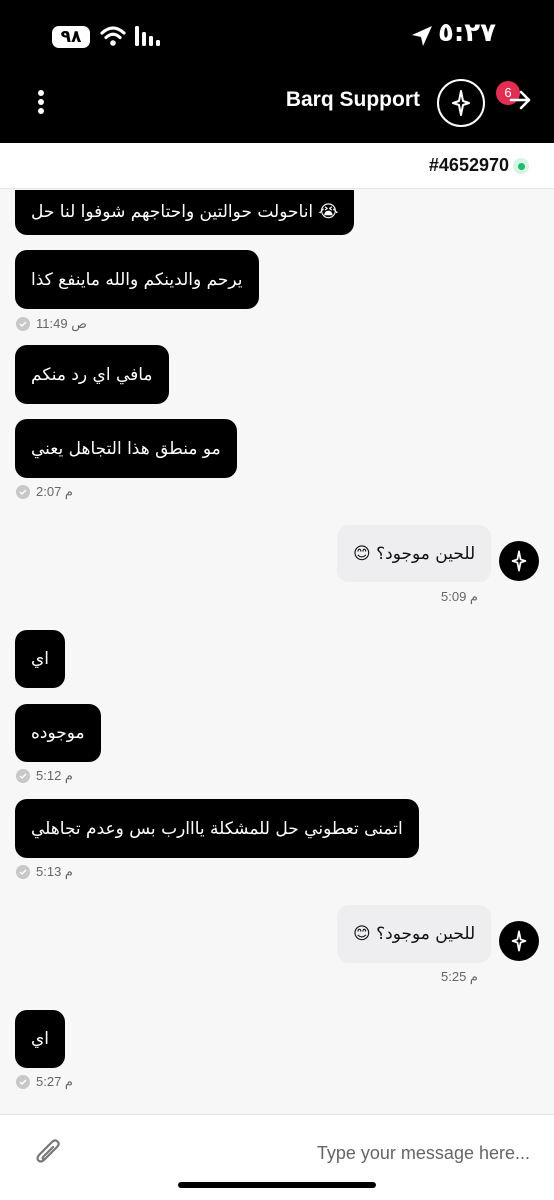 This screenshot has height=1200, width=554. I want to click on support-avatar, so click(461, 103).